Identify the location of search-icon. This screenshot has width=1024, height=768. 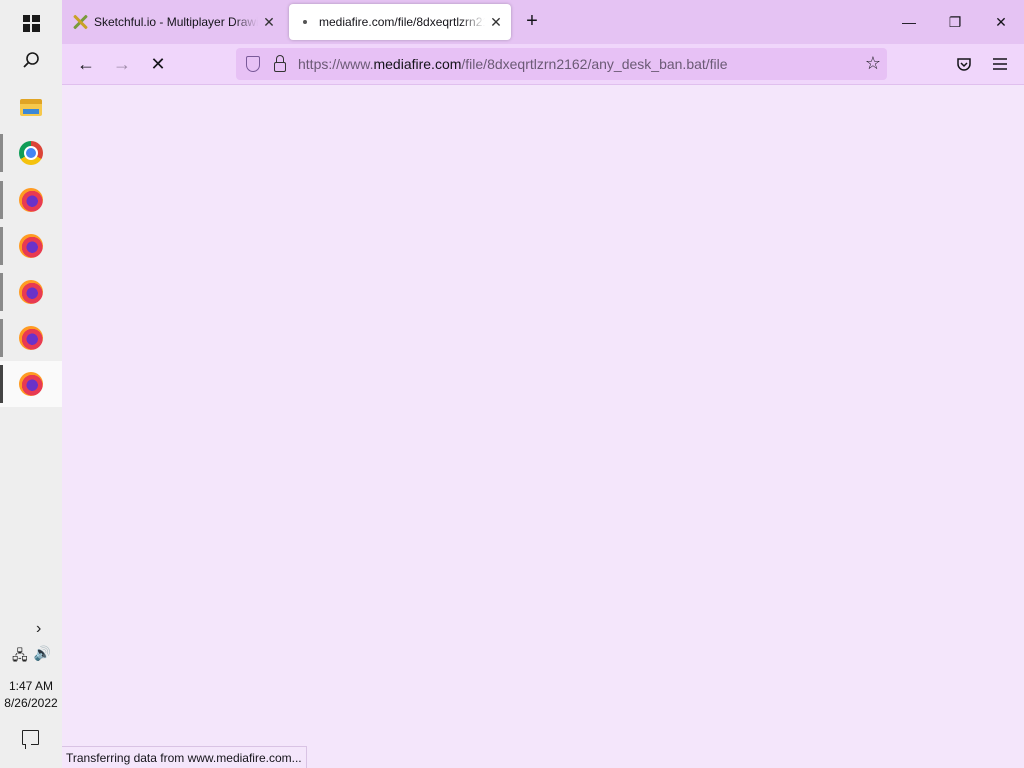
(31, 60).